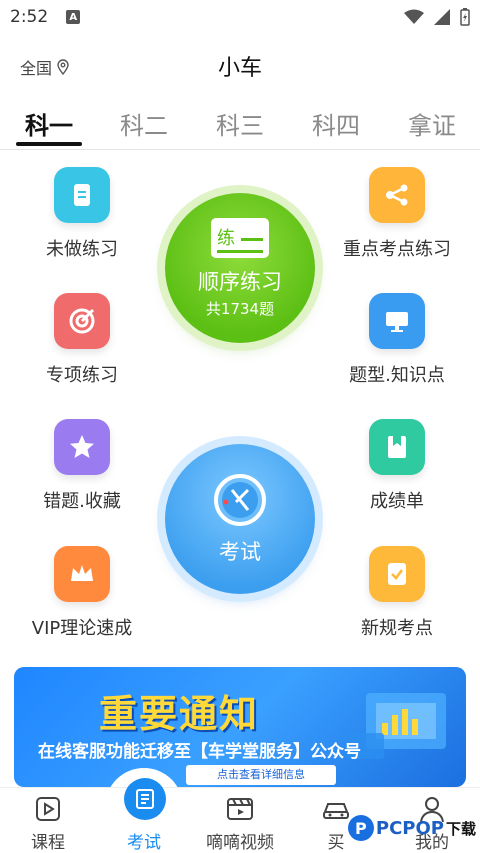 This screenshot has height=853, width=480. I want to click on share-nodes-icon, so click(397, 195).